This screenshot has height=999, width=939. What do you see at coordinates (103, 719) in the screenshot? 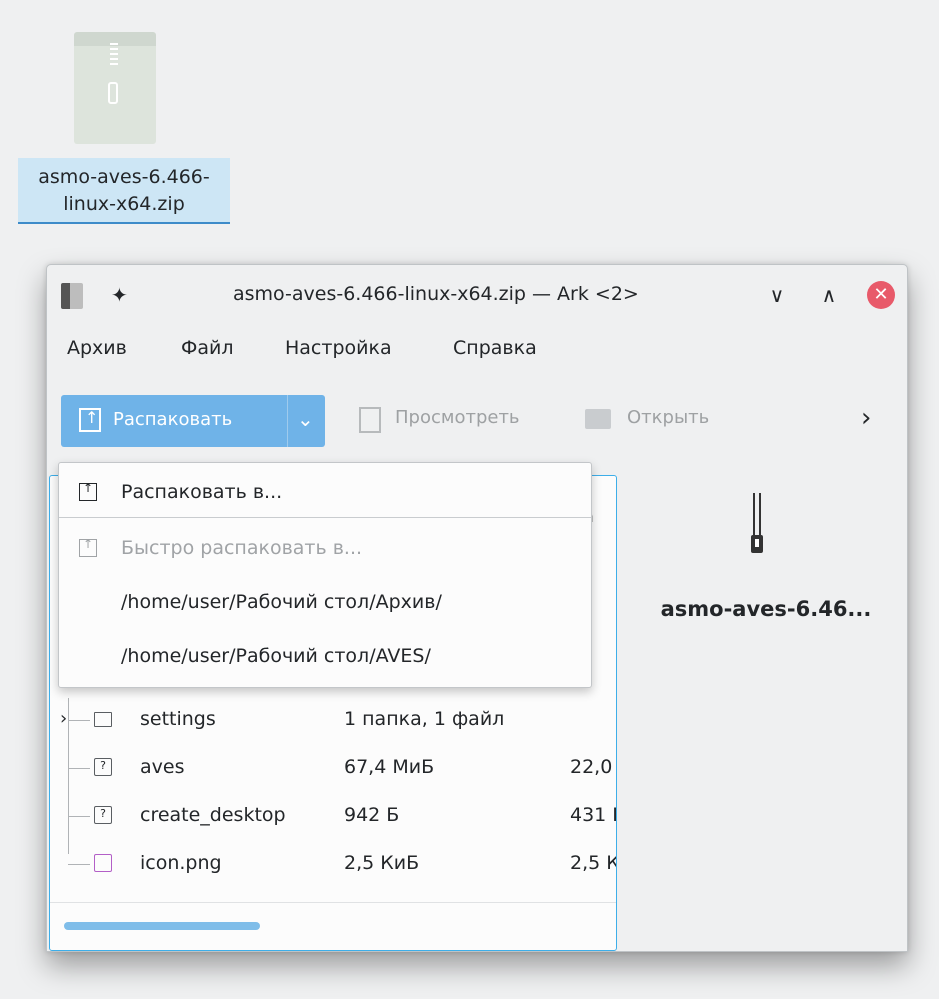
I see `folder-icon` at bounding box center [103, 719].